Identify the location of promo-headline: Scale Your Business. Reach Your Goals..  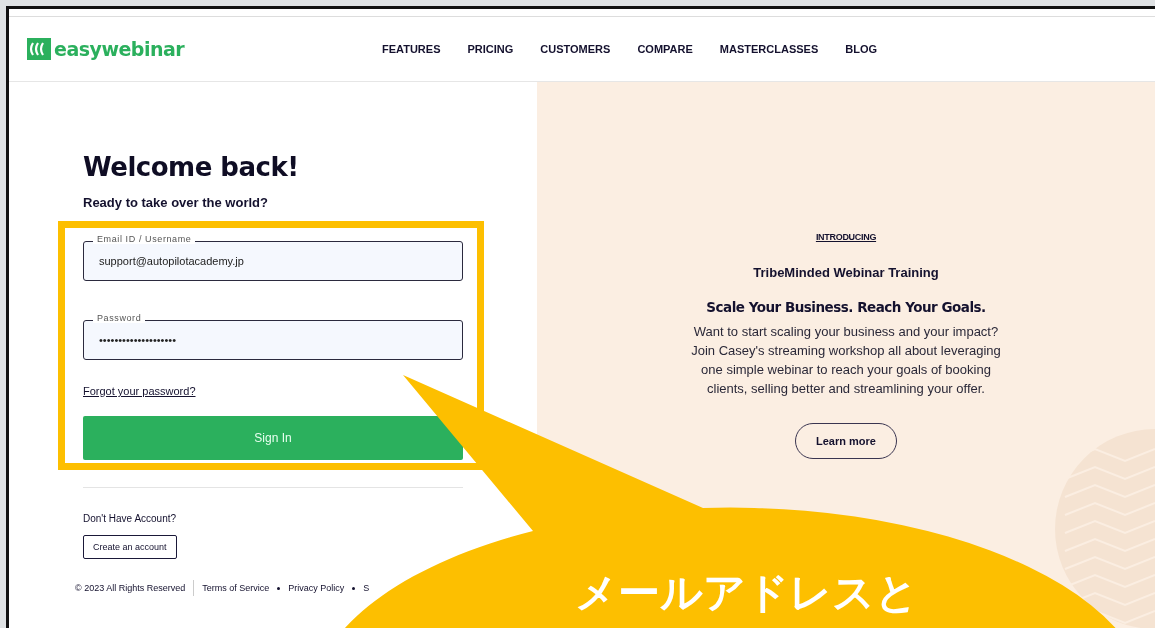
(846, 307).